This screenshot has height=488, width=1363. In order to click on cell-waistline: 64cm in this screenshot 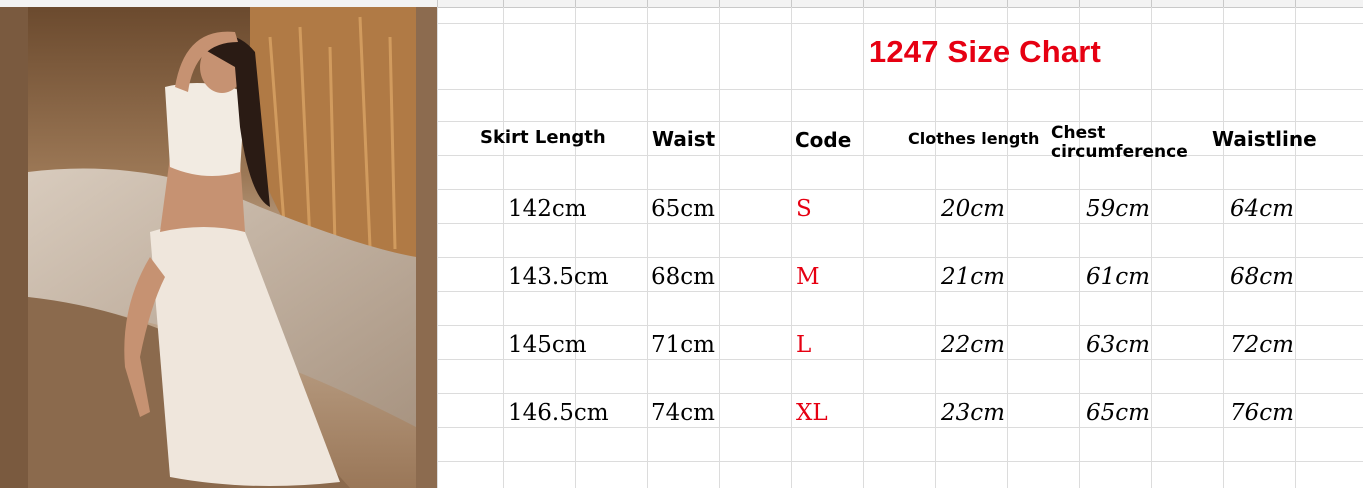, I will do `click(1262, 209)`.